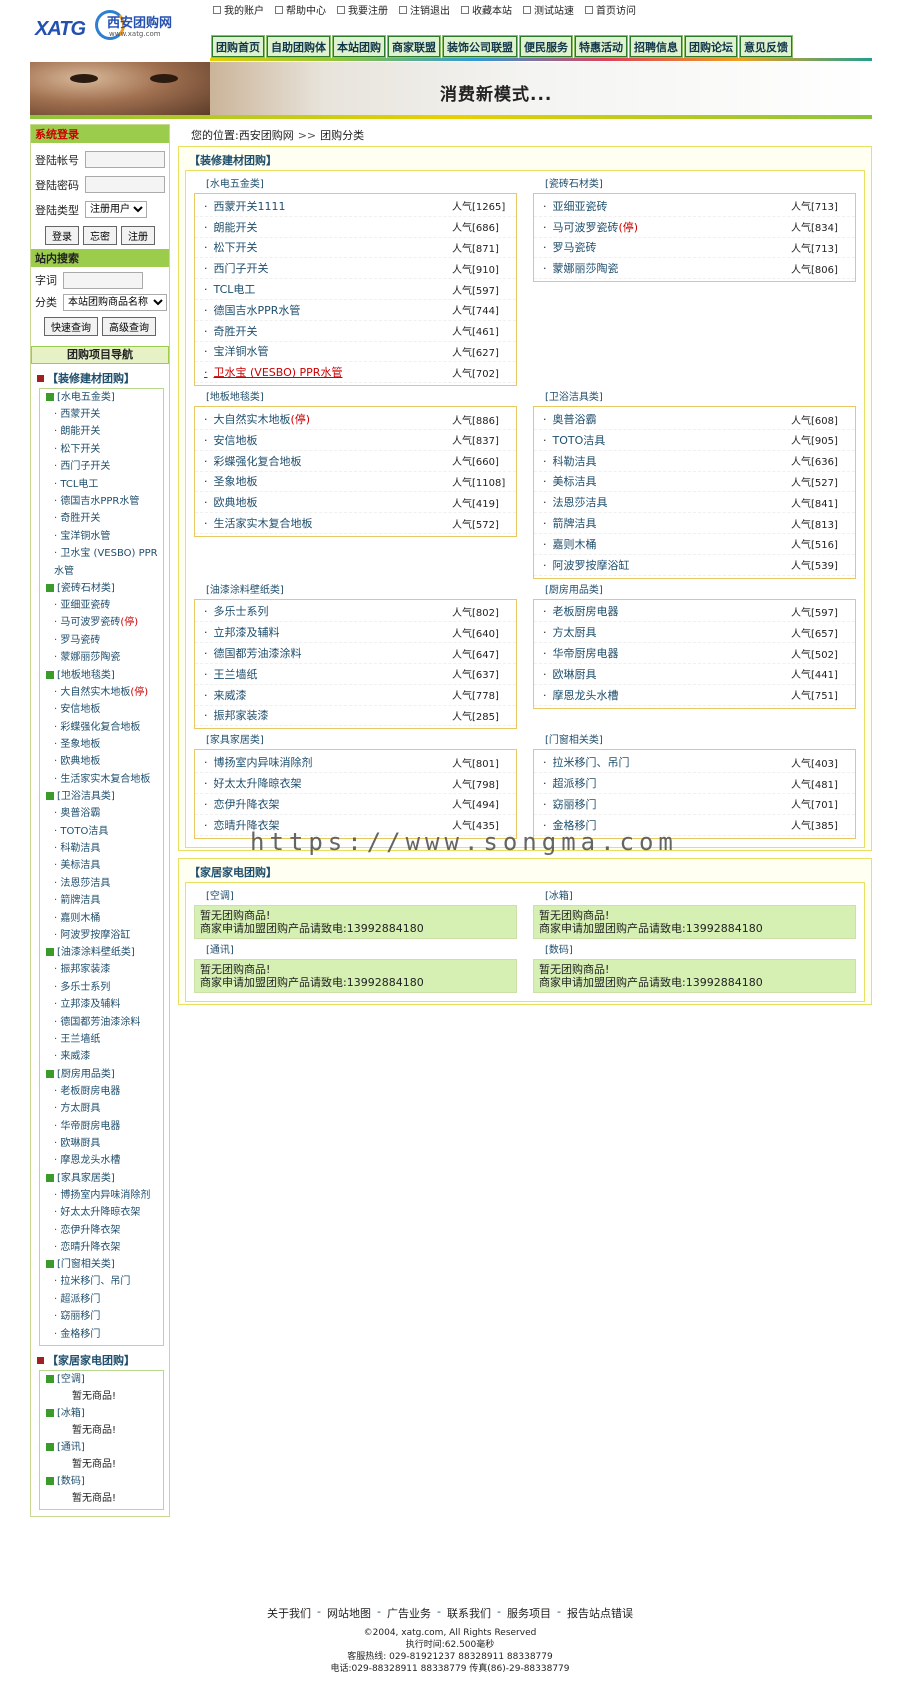 This screenshot has width=900, height=1685. I want to click on footer-link: 广告业务, so click(409, 1613).